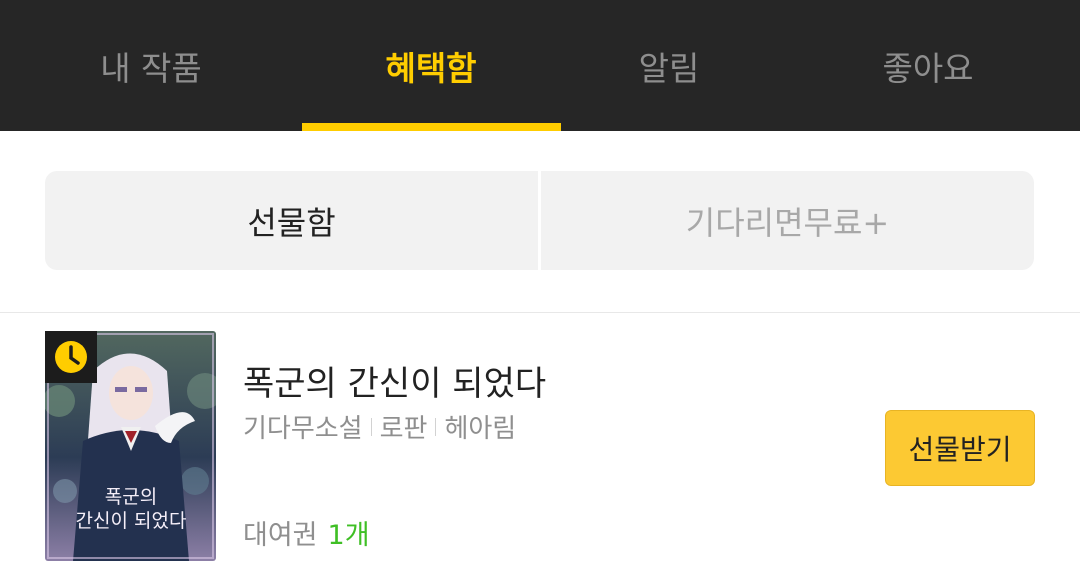 The height and width of the screenshot is (581, 1080). Describe the element at coordinates (669, 65) in the screenshot. I see `tab-notifications: 알림` at that location.